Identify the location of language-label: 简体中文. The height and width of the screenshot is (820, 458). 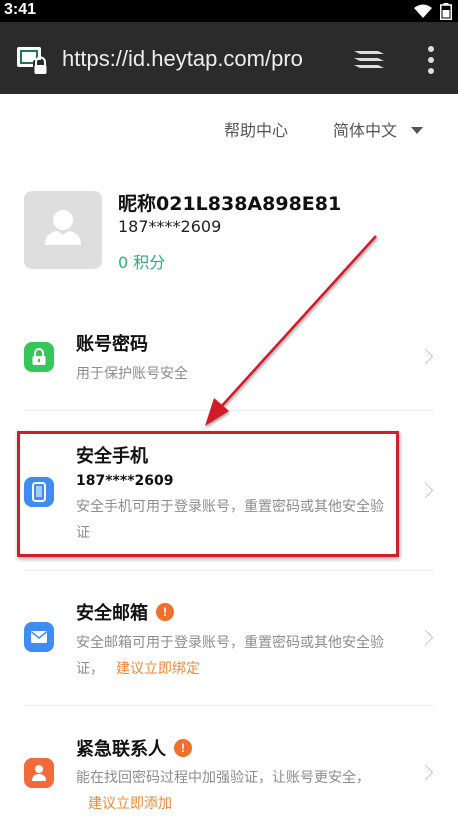
(365, 130).